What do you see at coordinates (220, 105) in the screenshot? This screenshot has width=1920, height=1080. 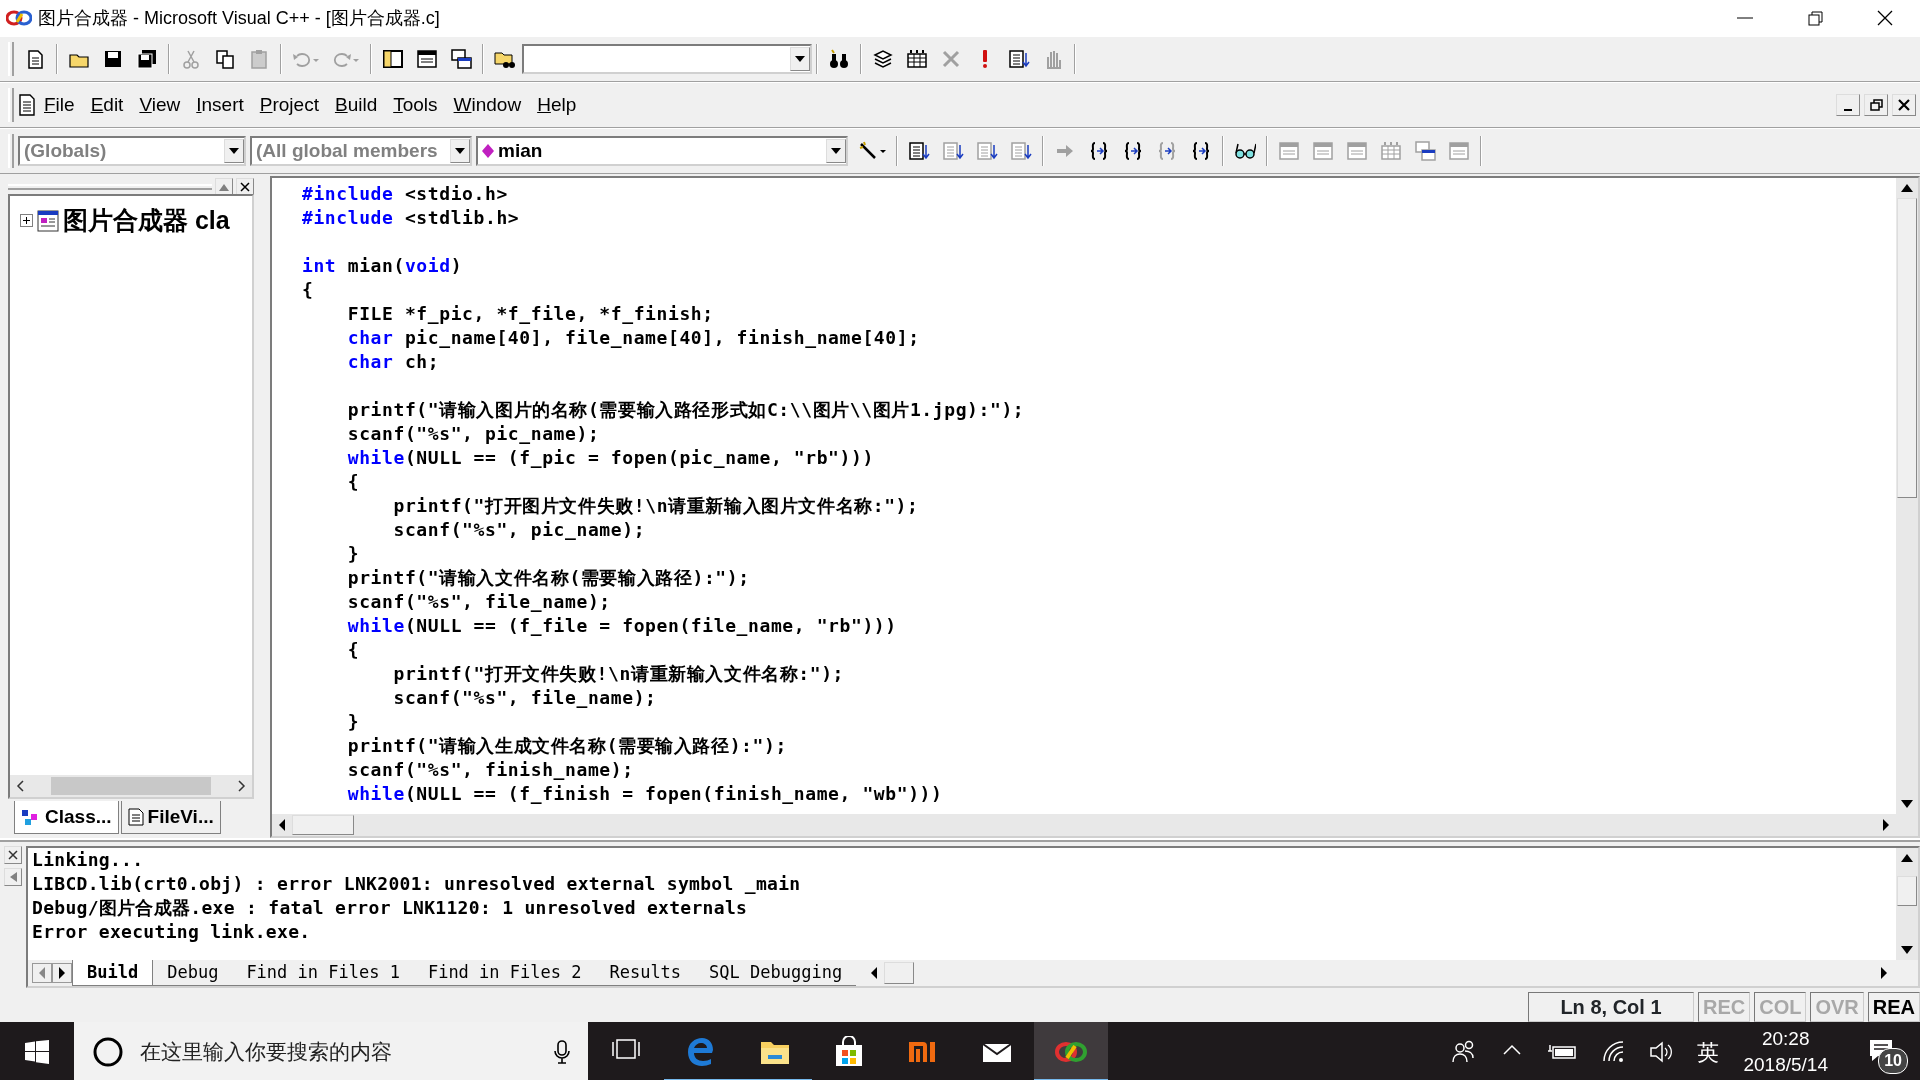 I see `menu-item: Insert` at bounding box center [220, 105].